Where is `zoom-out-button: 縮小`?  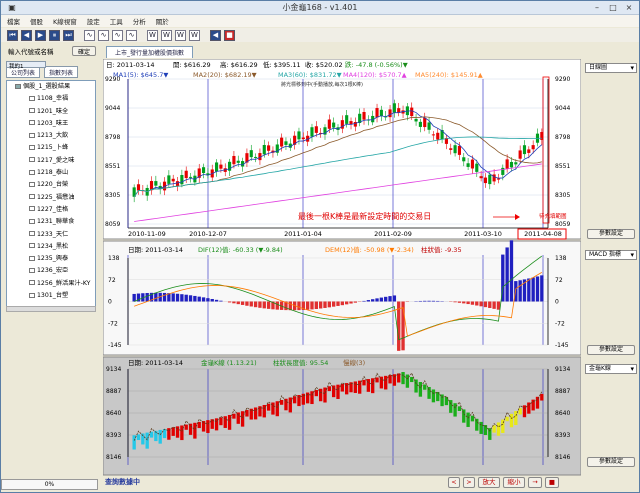
zoom-out-button: 縮小 is located at coordinates (514, 482).